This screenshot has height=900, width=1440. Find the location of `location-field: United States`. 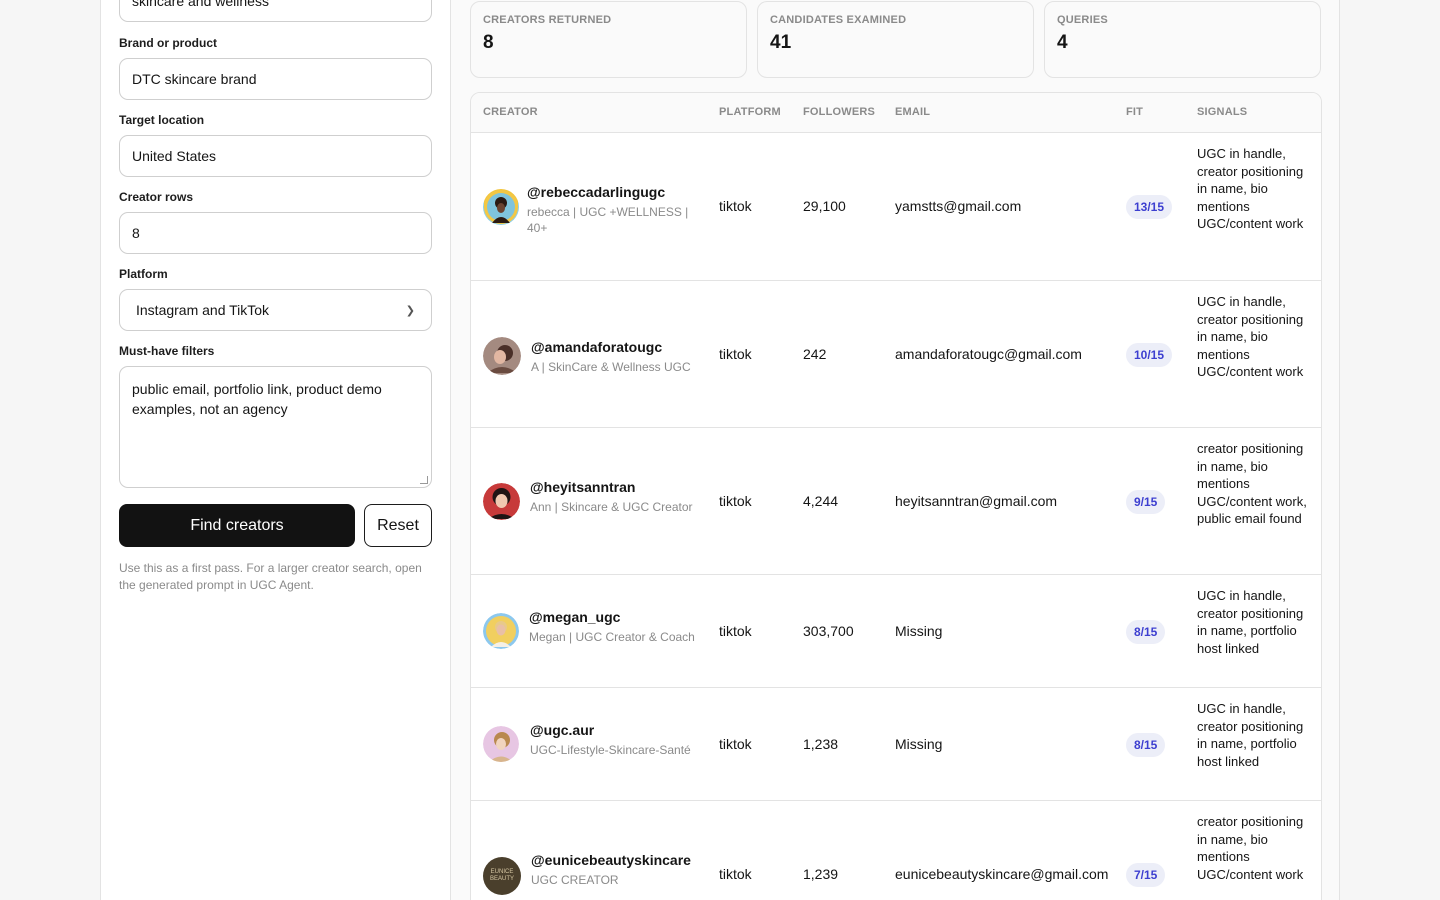

location-field: United States is located at coordinates (275, 156).